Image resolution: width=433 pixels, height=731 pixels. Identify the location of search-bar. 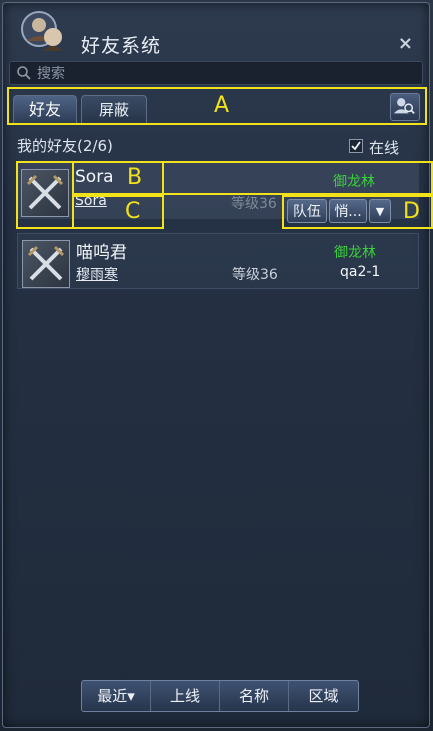
(216, 73).